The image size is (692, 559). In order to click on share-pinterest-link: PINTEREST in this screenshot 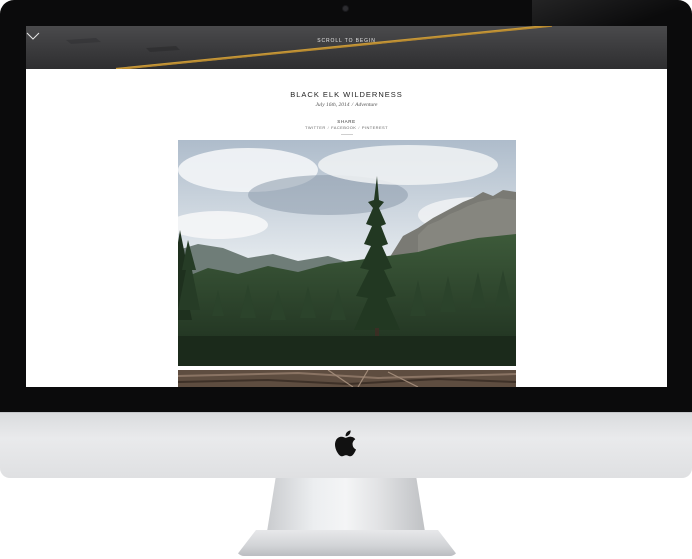, I will do `click(375, 127)`.